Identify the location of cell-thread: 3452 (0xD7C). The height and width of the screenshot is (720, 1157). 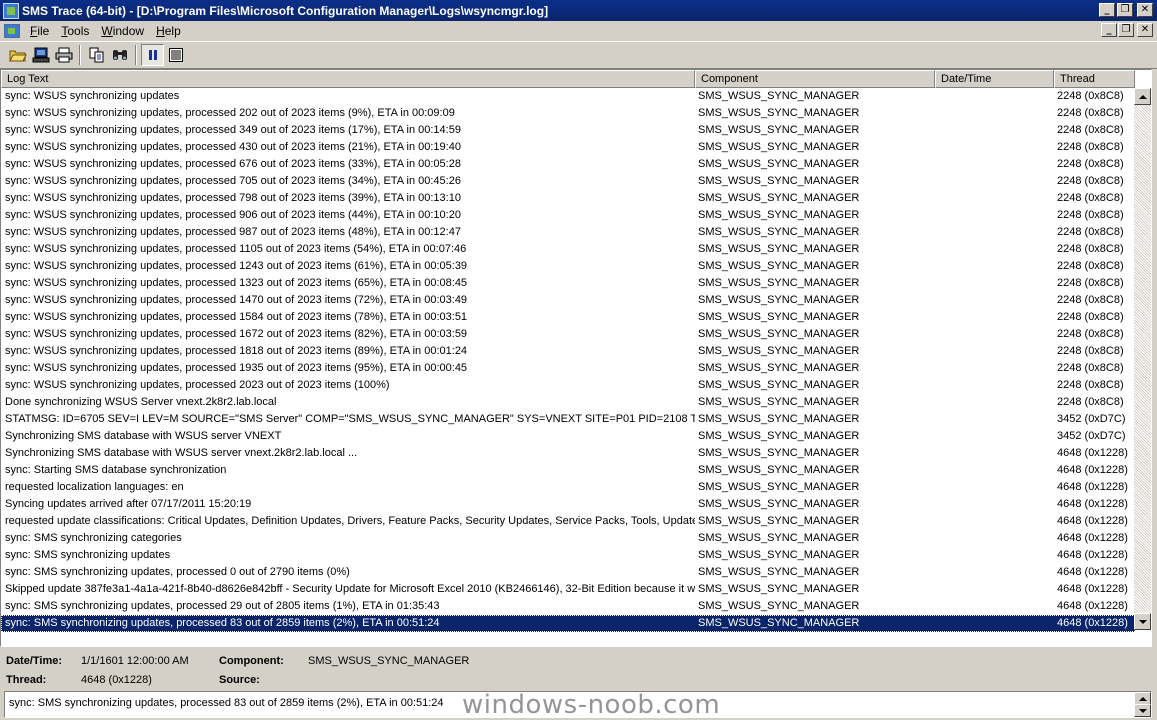
(1091, 419).